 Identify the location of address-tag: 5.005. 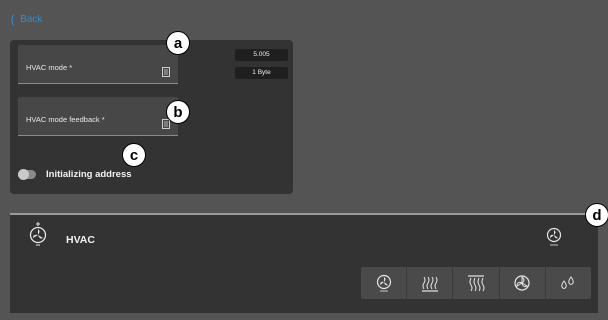
(261, 55).